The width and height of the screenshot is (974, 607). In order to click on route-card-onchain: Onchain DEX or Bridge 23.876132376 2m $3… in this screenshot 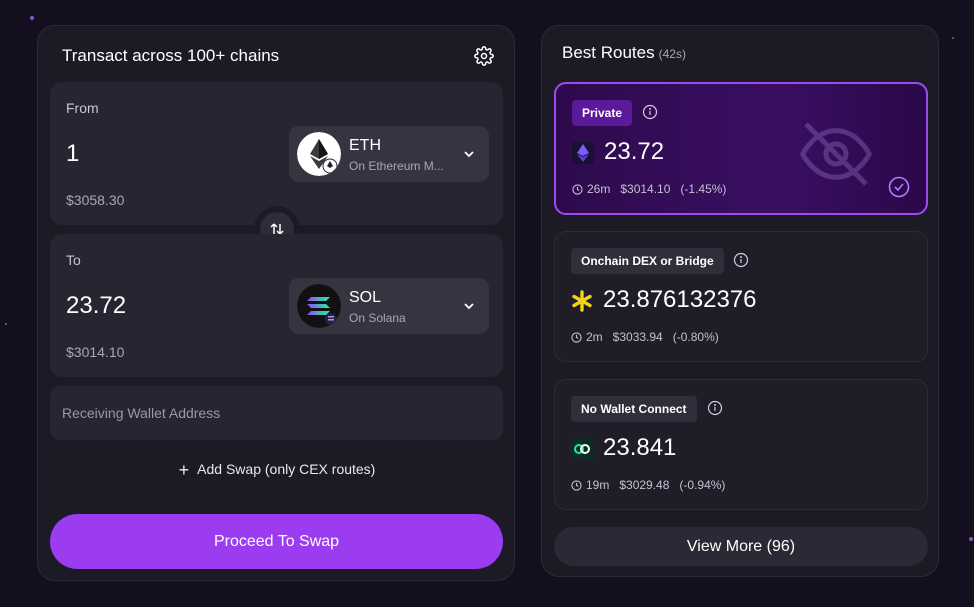, I will do `click(741, 296)`.